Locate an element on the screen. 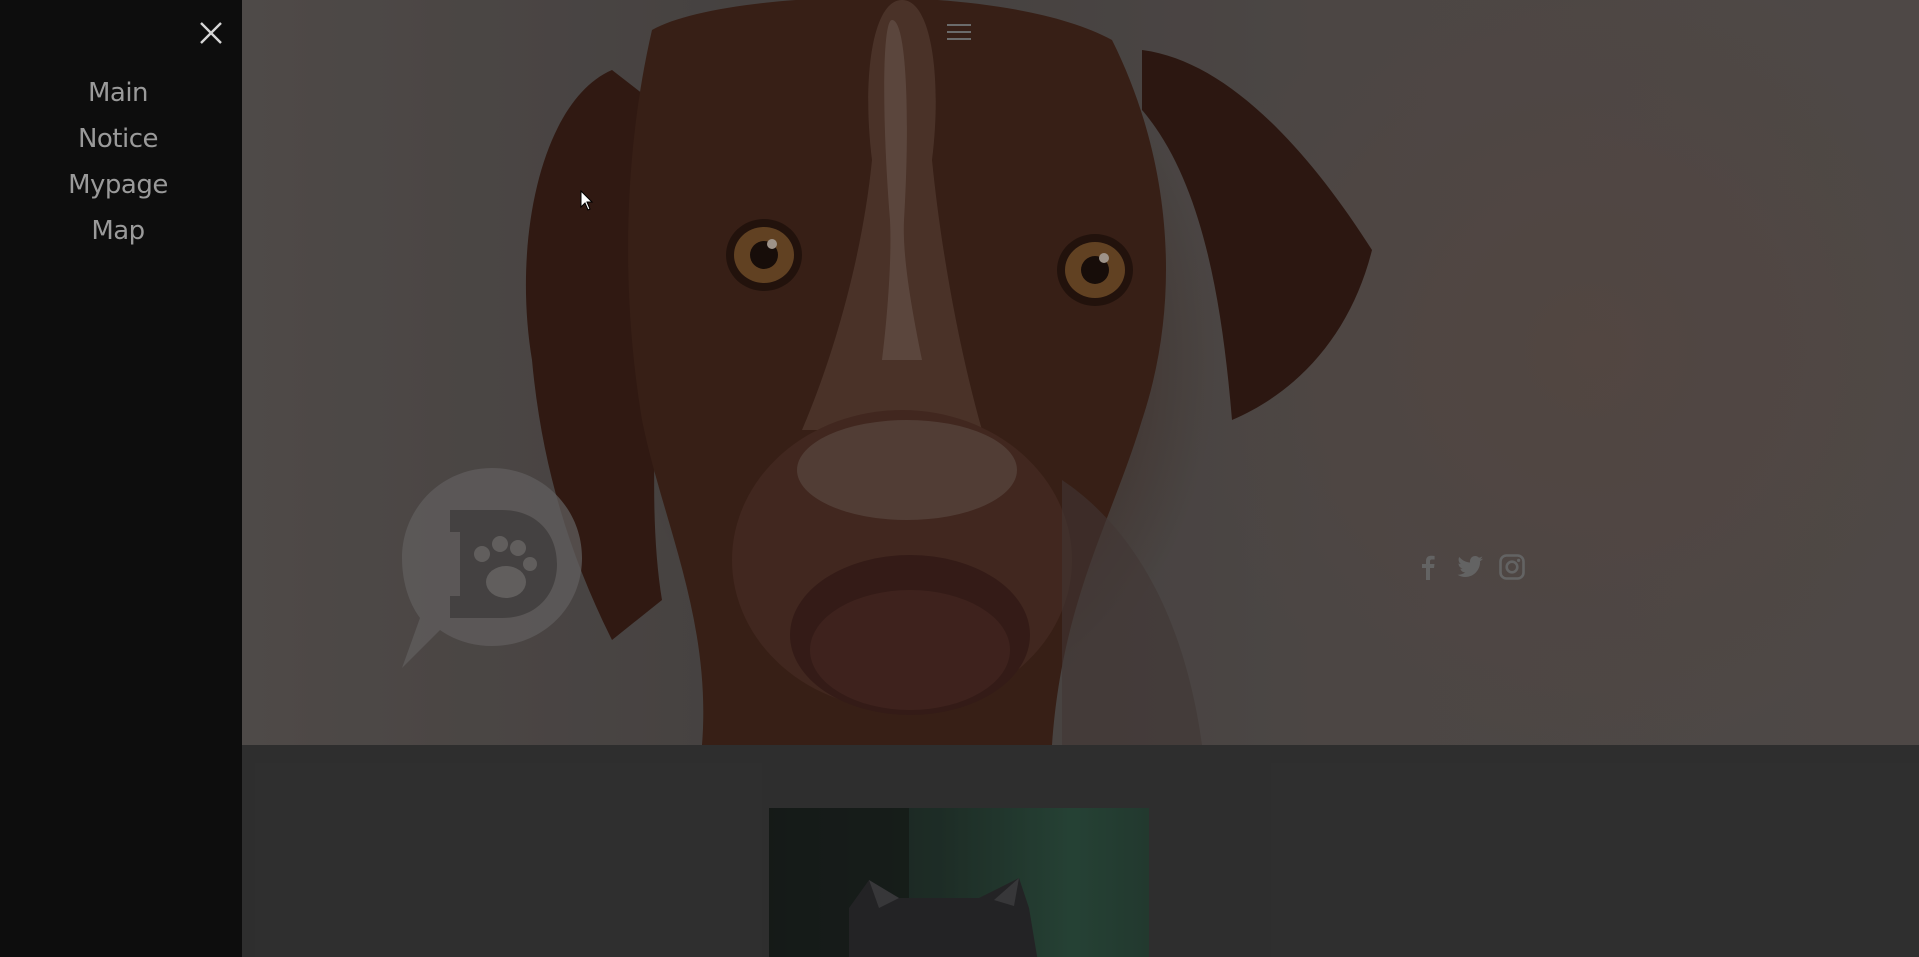 The image size is (1919, 957). social-links is located at coordinates (1470, 567).